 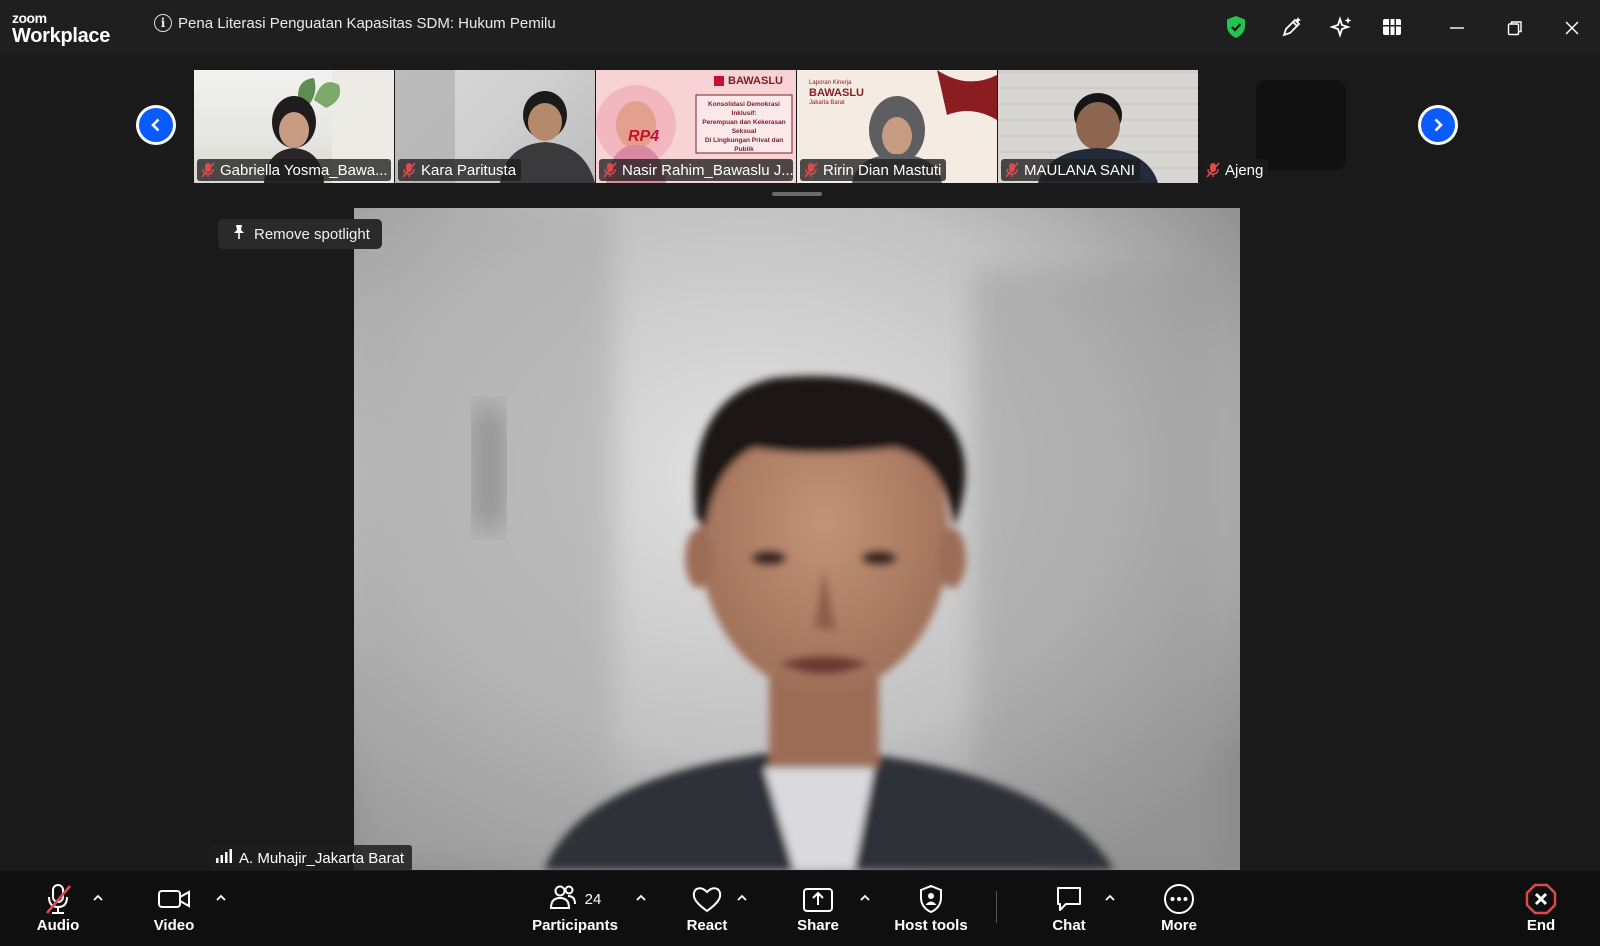 I want to click on apps-icon, so click(x=1392, y=27).